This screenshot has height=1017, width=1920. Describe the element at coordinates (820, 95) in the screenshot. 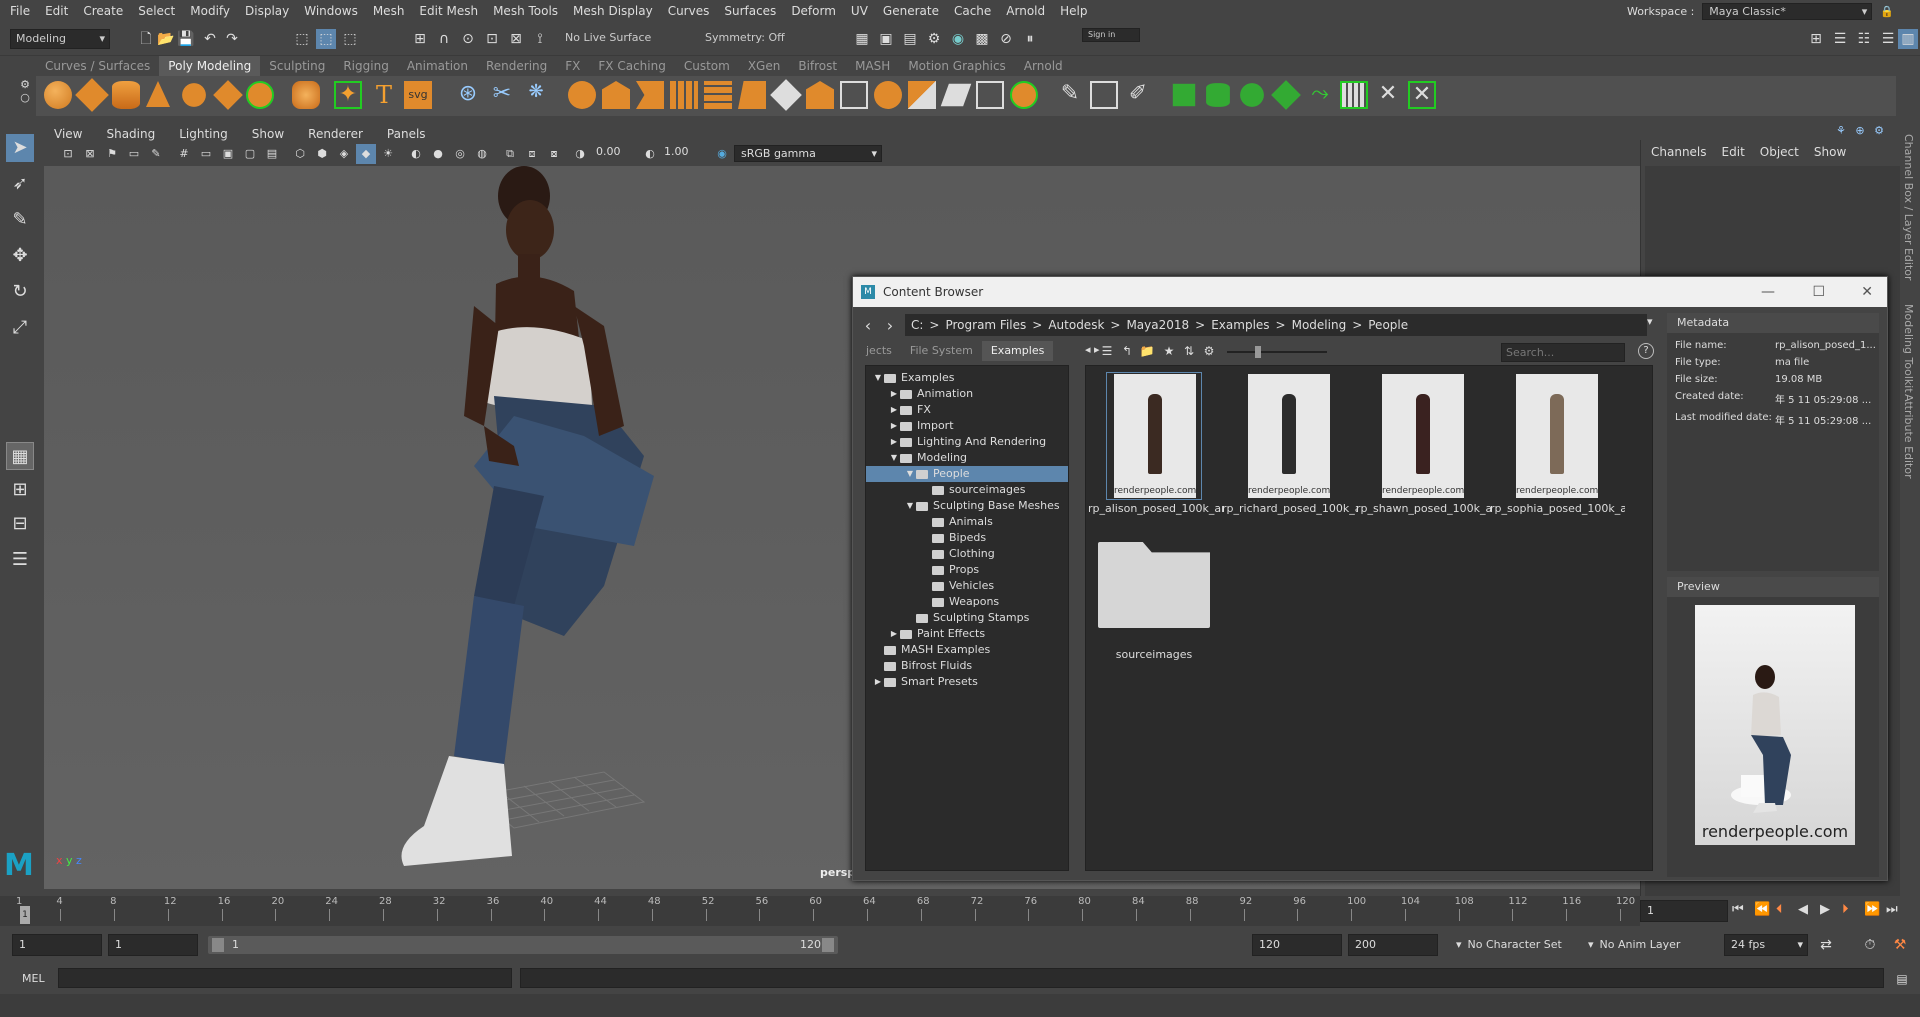

I see `collapse-icon` at that location.